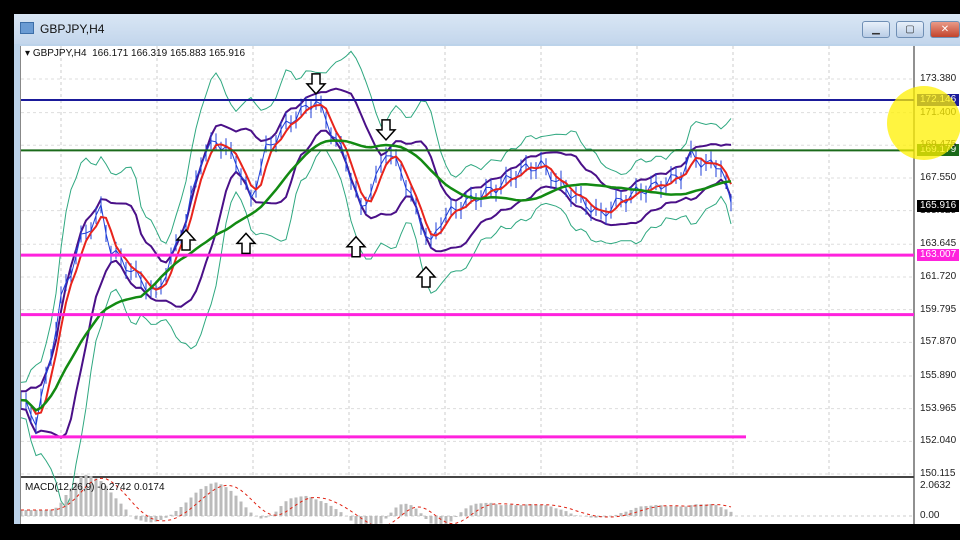 The height and width of the screenshot is (540, 960). I want to click on y-tick-label: 152.040, so click(938, 441).